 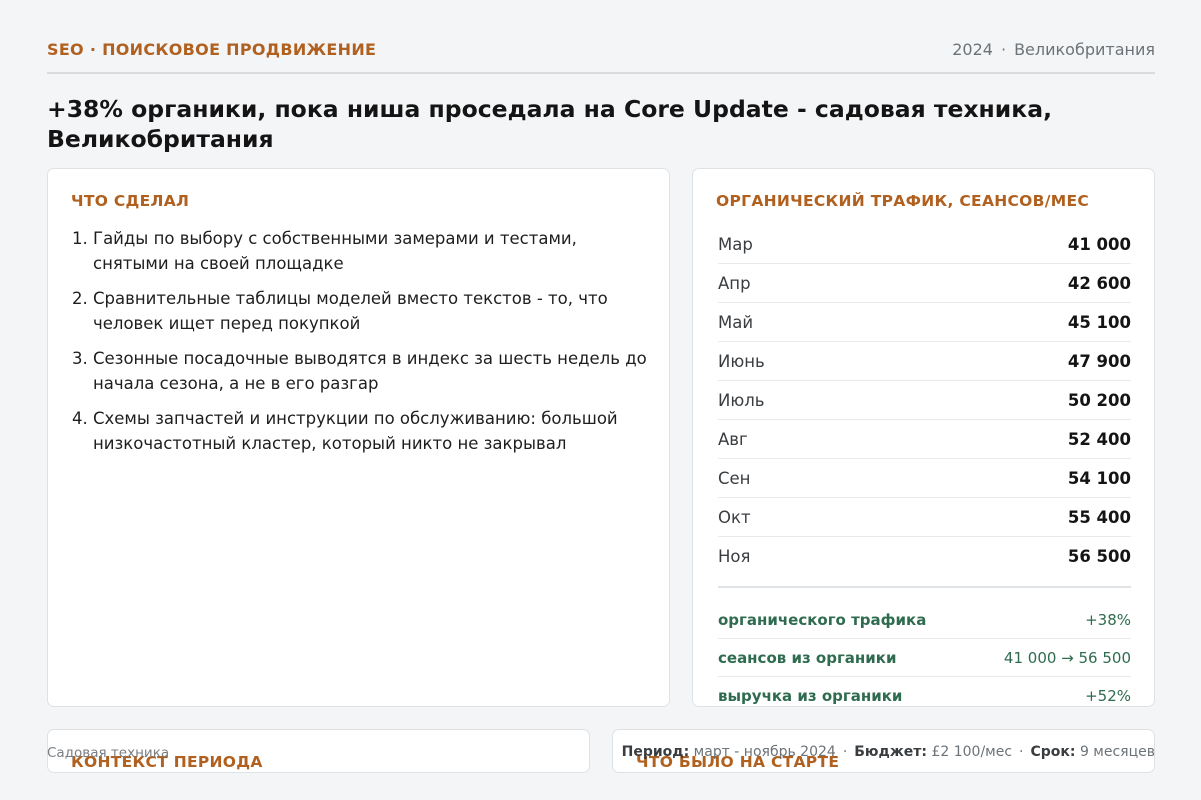 I want to click on month-label: Авг, so click(x=733, y=439).